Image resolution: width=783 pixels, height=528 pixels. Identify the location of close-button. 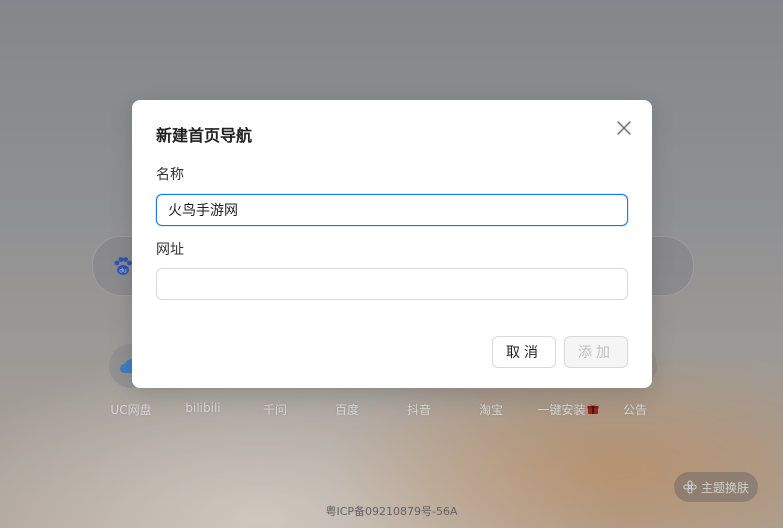
(624, 128).